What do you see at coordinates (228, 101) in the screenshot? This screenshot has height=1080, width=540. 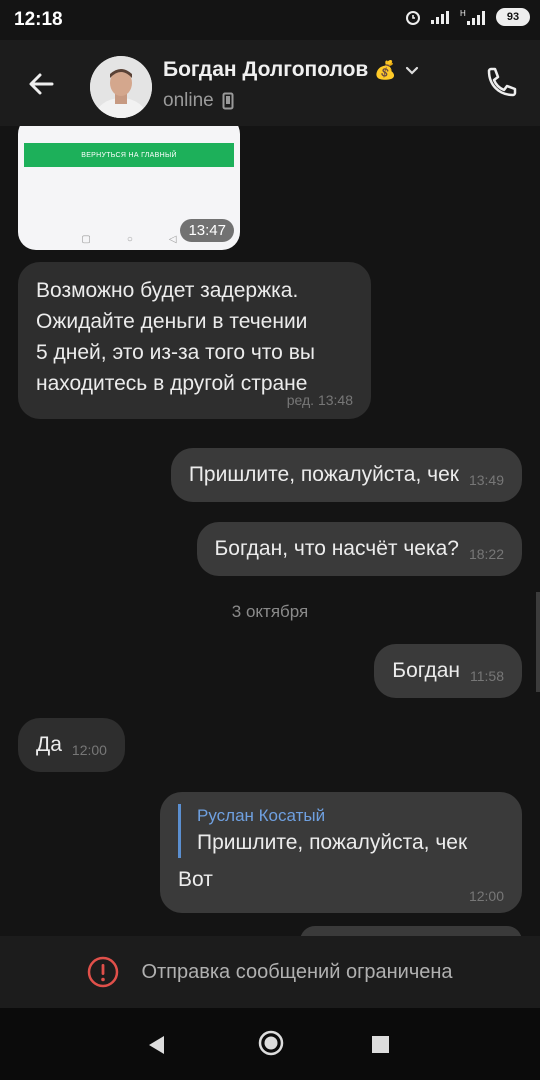 I see `mobile-device-icon` at bounding box center [228, 101].